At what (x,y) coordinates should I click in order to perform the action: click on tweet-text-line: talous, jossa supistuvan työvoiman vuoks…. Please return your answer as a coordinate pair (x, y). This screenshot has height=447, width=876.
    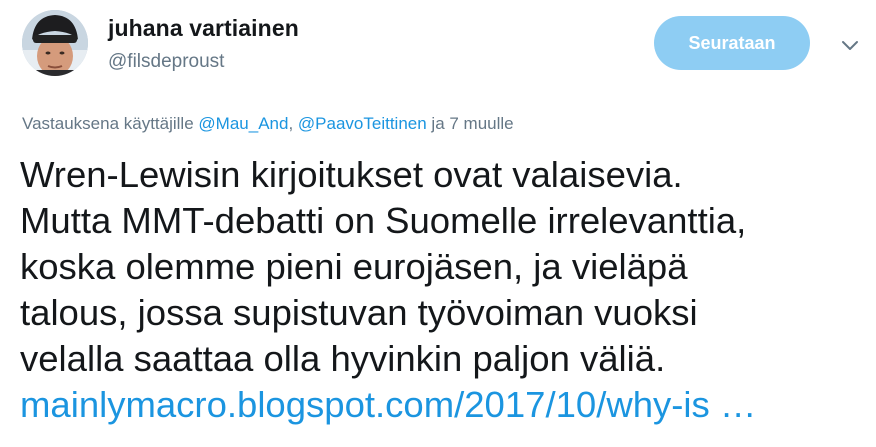
    Looking at the image, I should click on (359, 312).